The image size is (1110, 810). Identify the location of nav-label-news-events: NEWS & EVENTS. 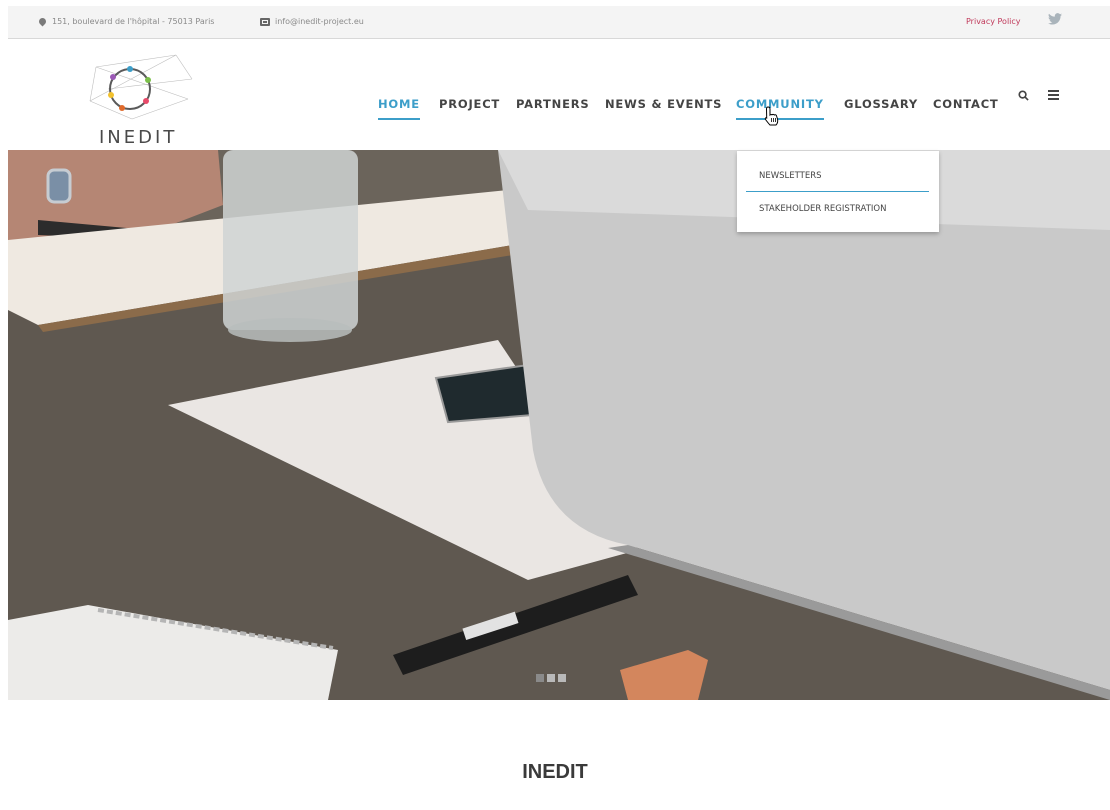
(664, 104).